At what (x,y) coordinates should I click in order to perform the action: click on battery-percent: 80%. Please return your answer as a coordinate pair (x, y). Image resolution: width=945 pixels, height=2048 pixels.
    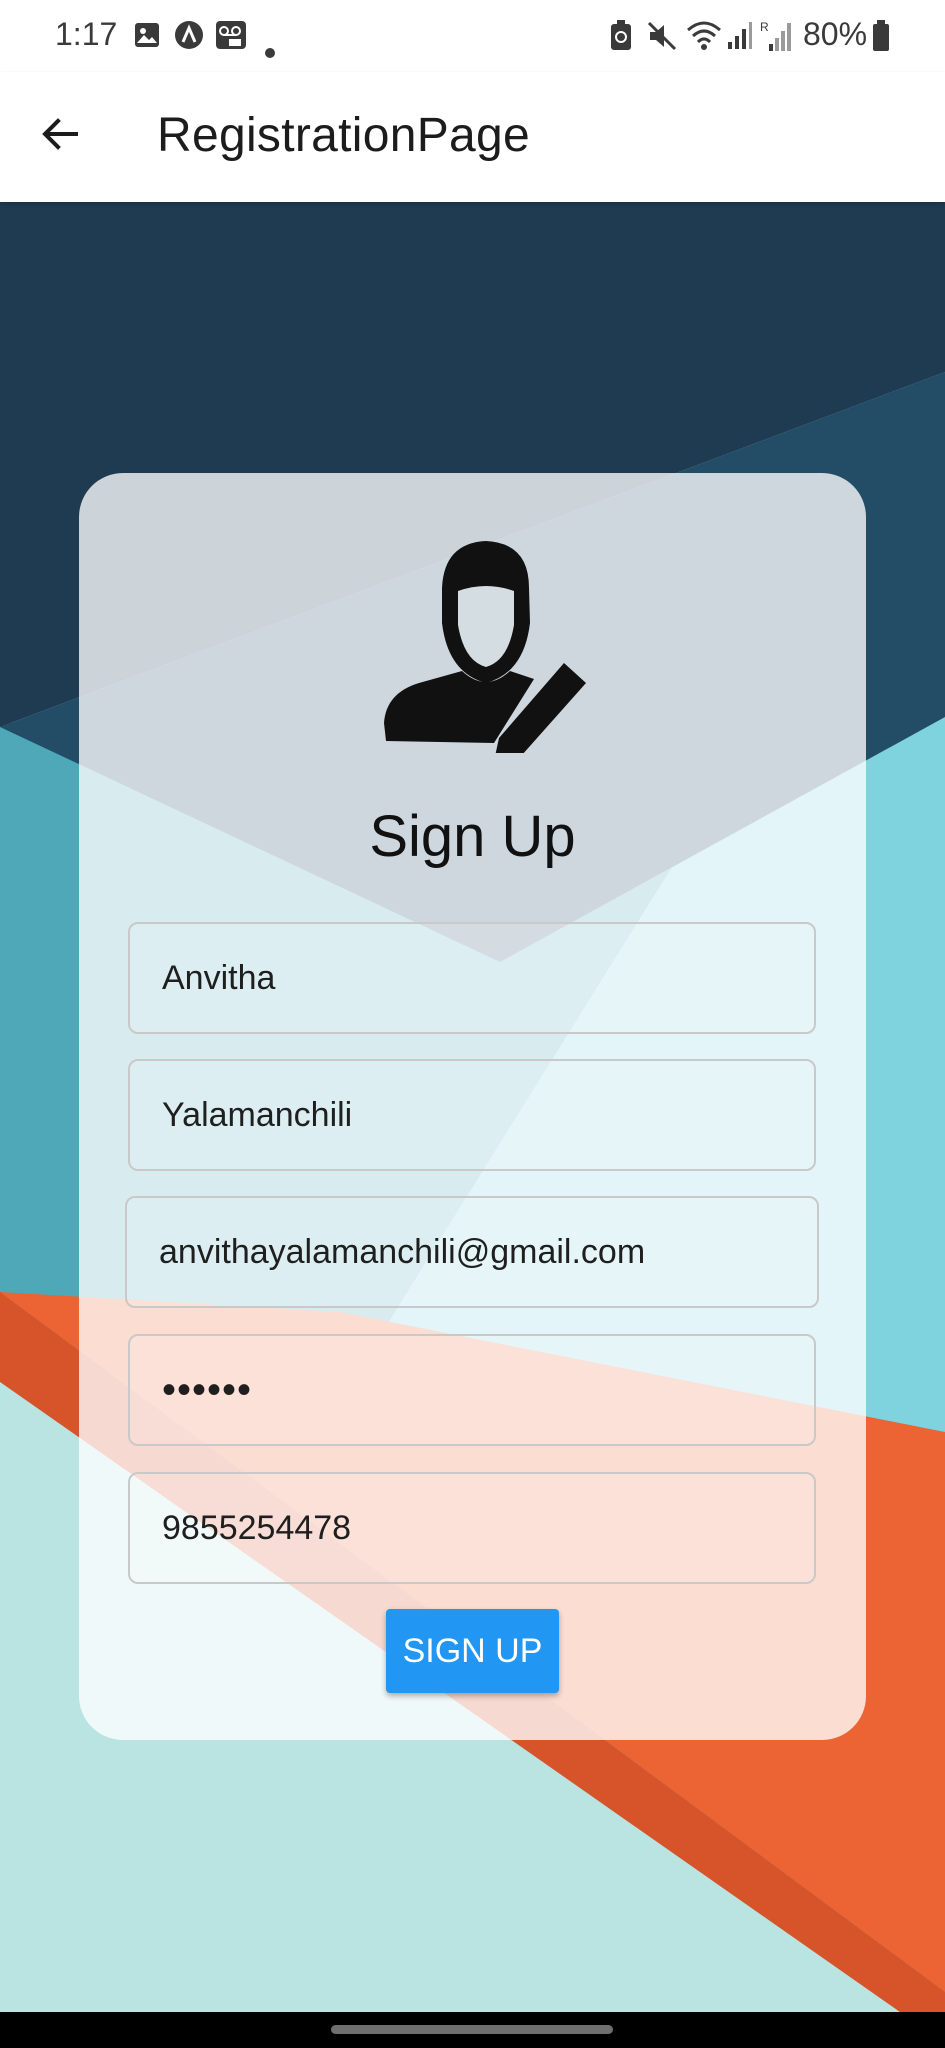
    Looking at the image, I should click on (835, 34).